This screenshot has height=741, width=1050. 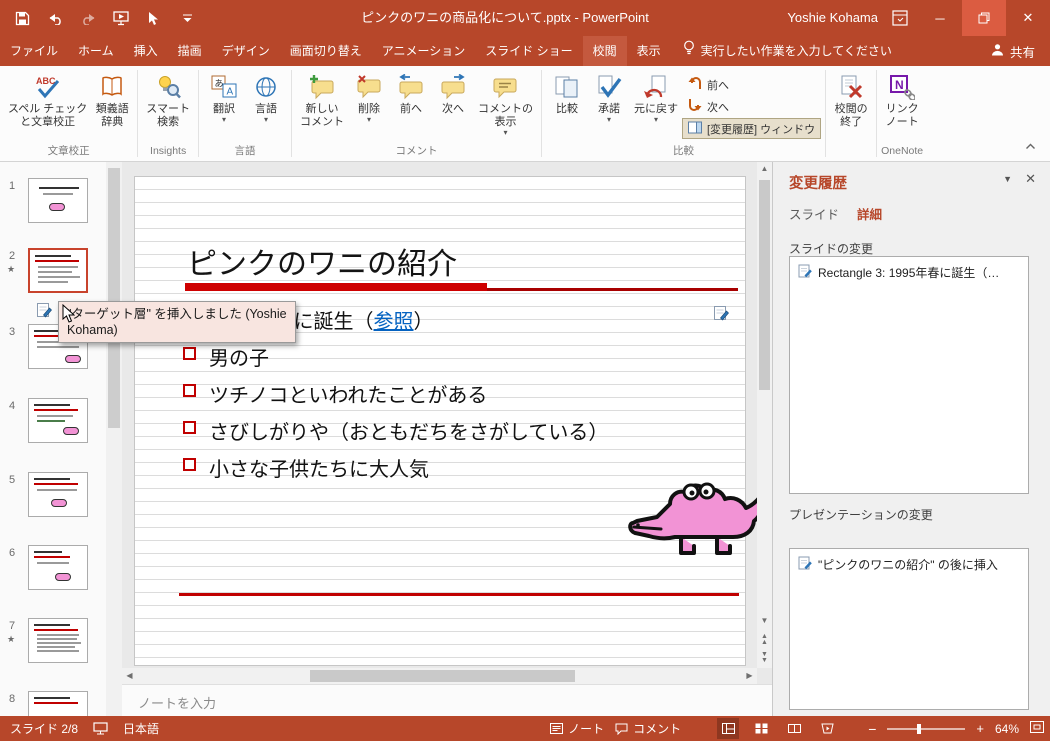 I want to click on translate-icon: あA, so click(x=224, y=87).